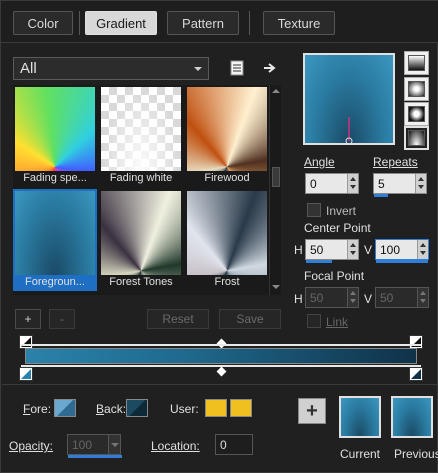 The image size is (438, 473). I want to click on reset-button: Reset, so click(178, 319).